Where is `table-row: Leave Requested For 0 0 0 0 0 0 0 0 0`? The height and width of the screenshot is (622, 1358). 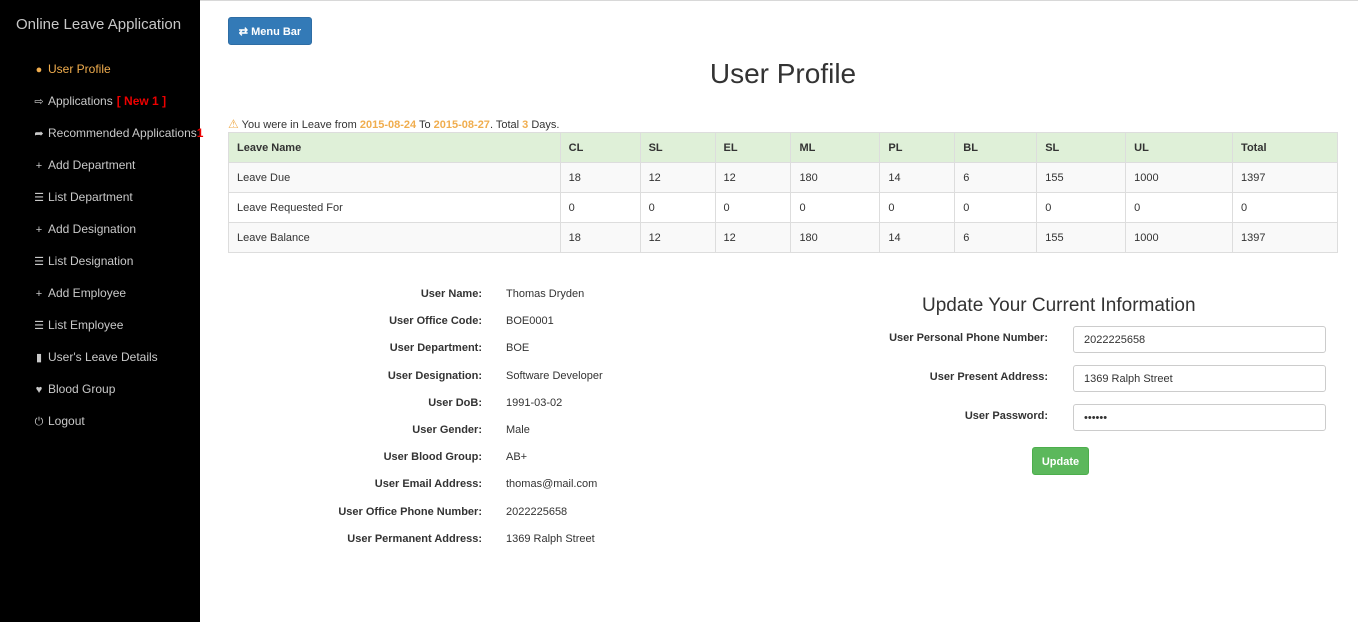
table-row: Leave Requested For 0 0 0 0 0 0 0 0 0 is located at coordinates (783, 207).